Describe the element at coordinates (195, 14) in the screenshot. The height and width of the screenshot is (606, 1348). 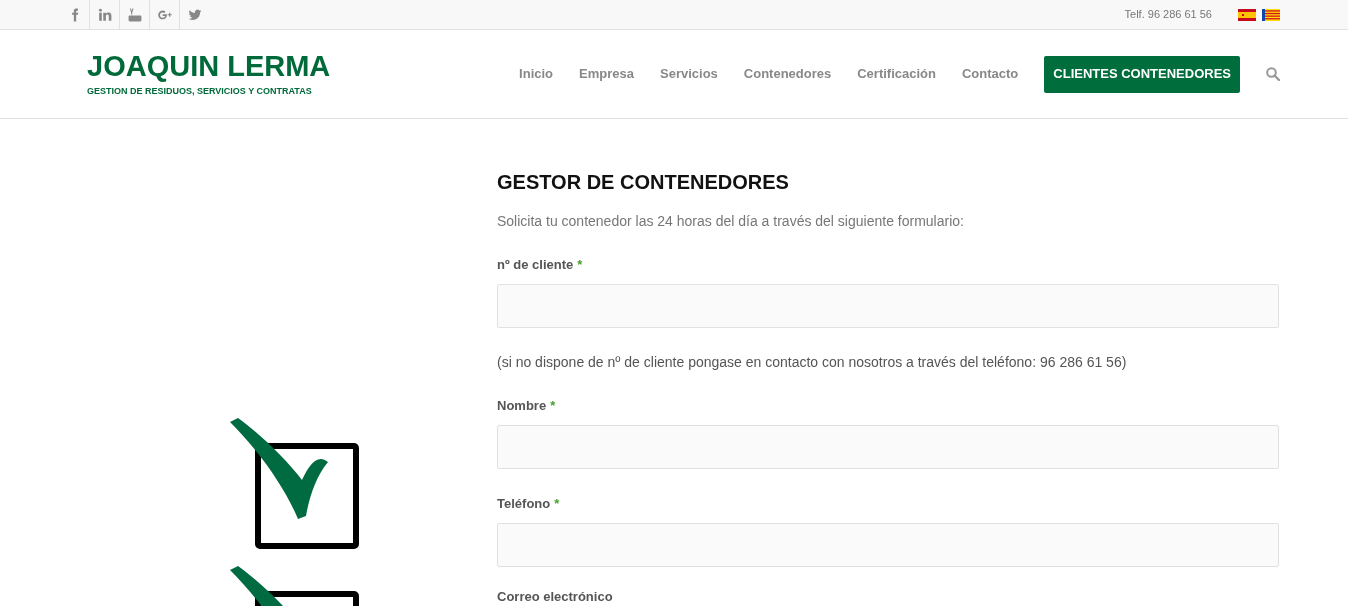
I see `twitter-icon` at that location.